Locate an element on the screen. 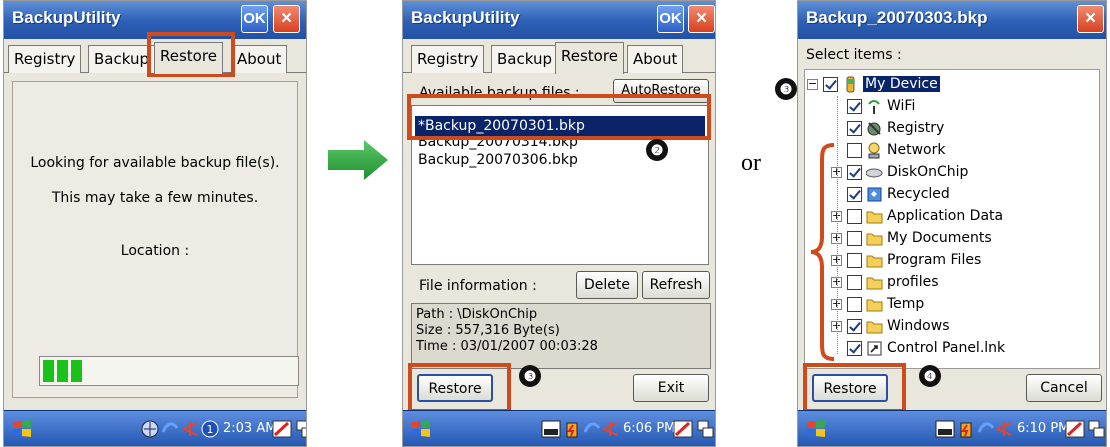 The image size is (1110, 447). tree-node-label: profiles is located at coordinates (913, 282).